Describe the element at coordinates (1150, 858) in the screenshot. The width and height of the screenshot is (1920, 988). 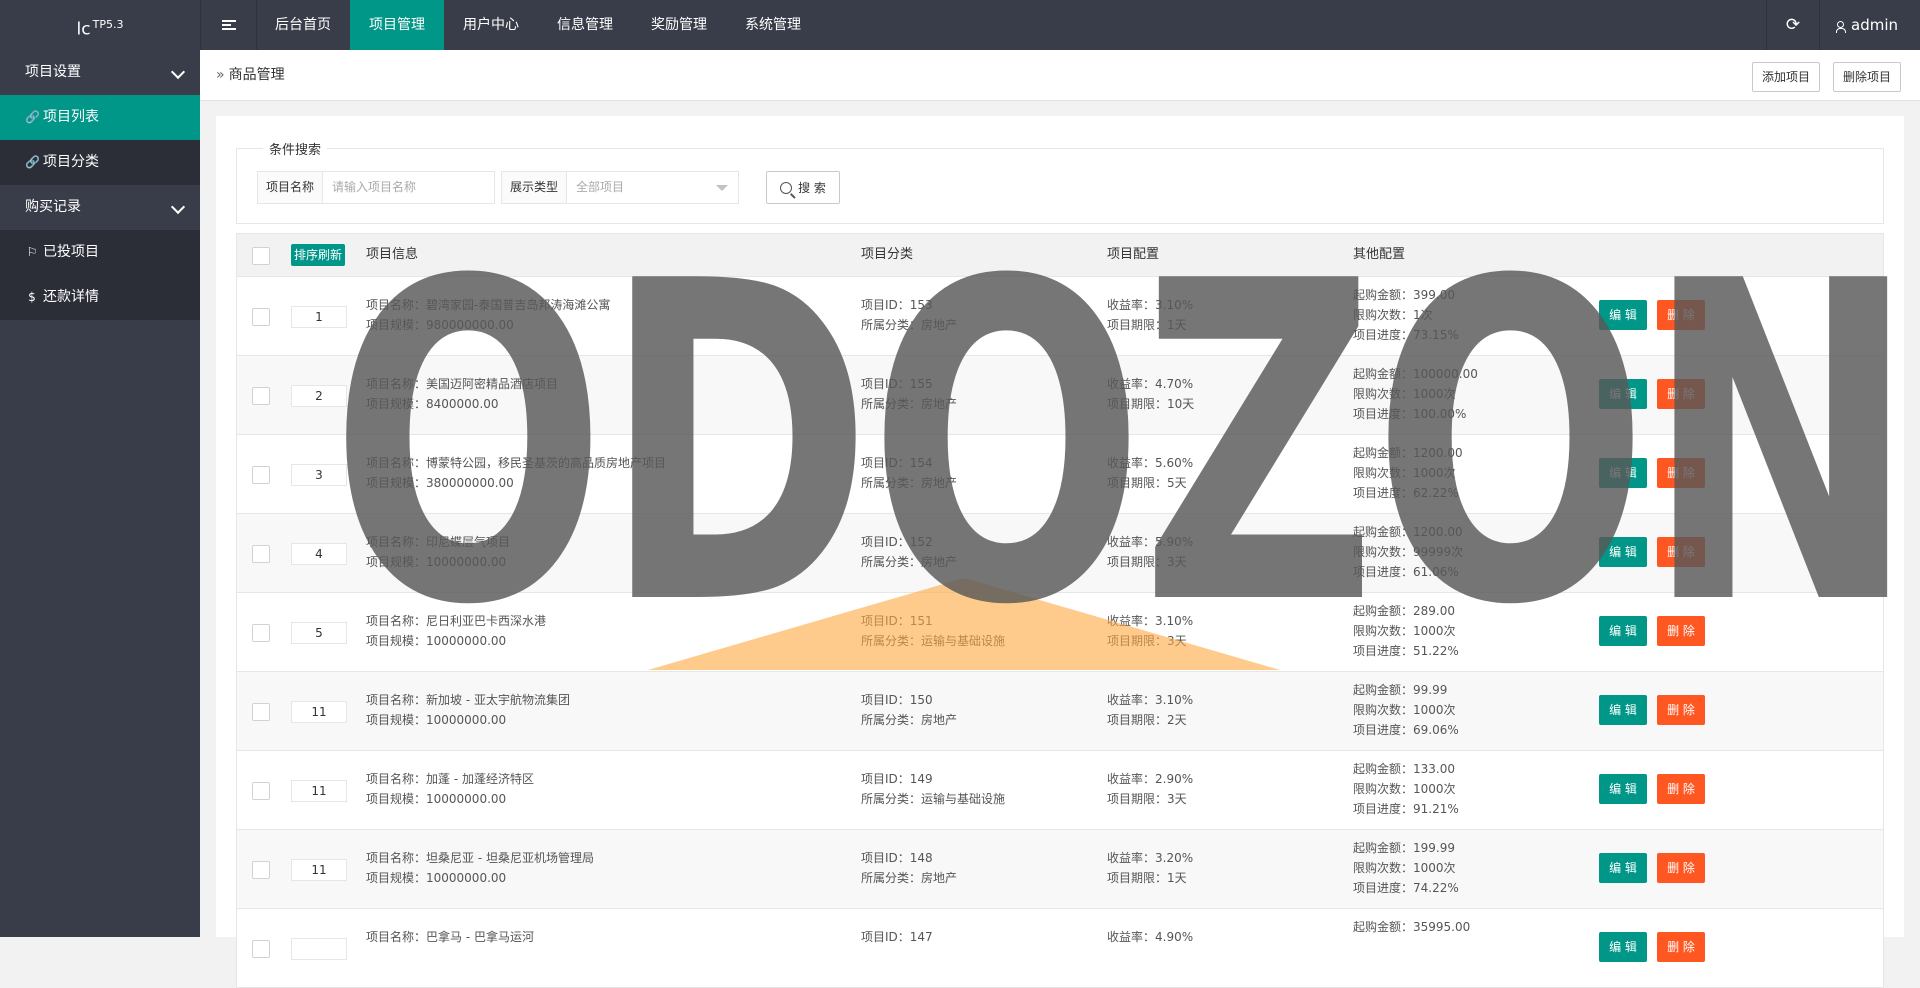
I see `cell-rate: 收益率：3.20%` at that location.